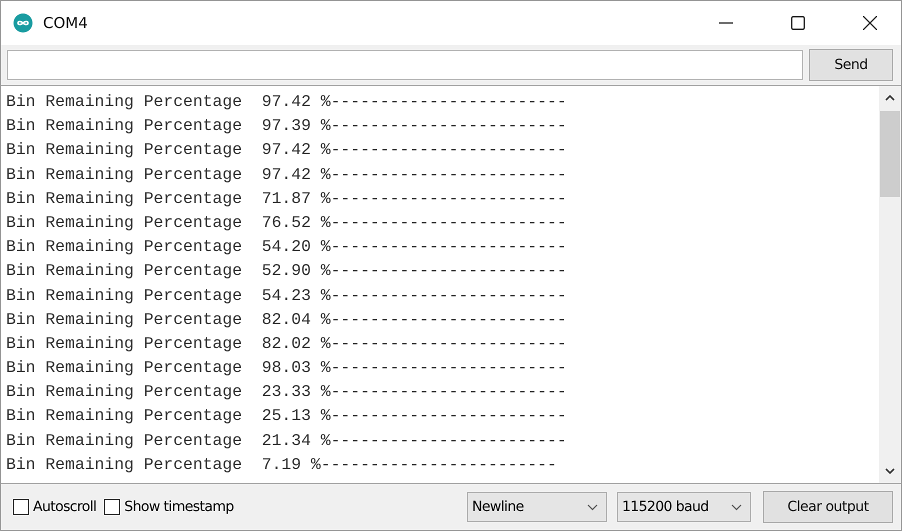 The image size is (902, 531). I want to click on output-line: Bin Remaining Percentage 97.39 %------------------------, so click(287, 126).